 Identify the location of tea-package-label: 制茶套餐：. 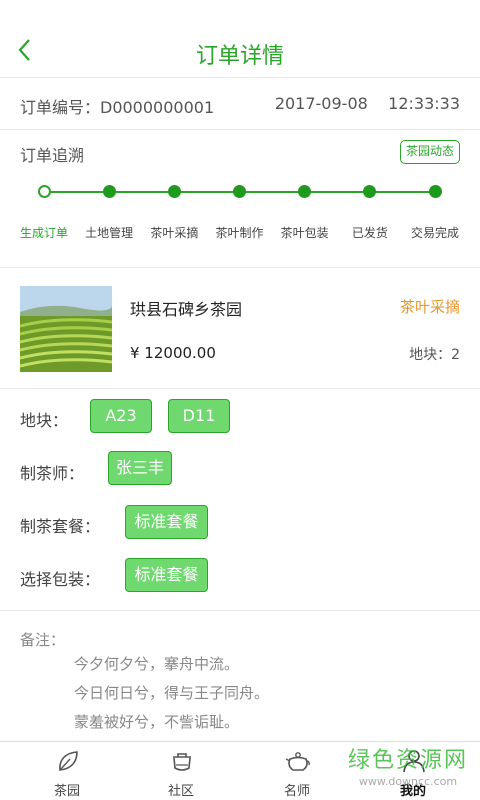
(60, 526).